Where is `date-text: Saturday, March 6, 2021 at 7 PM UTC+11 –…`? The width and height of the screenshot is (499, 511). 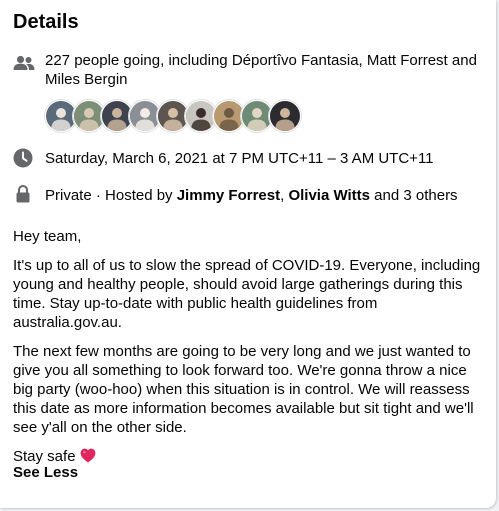
date-text: Saturday, March 6, 2021 at 7 PM UTC+11 –… is located at coordinates (239, 158).